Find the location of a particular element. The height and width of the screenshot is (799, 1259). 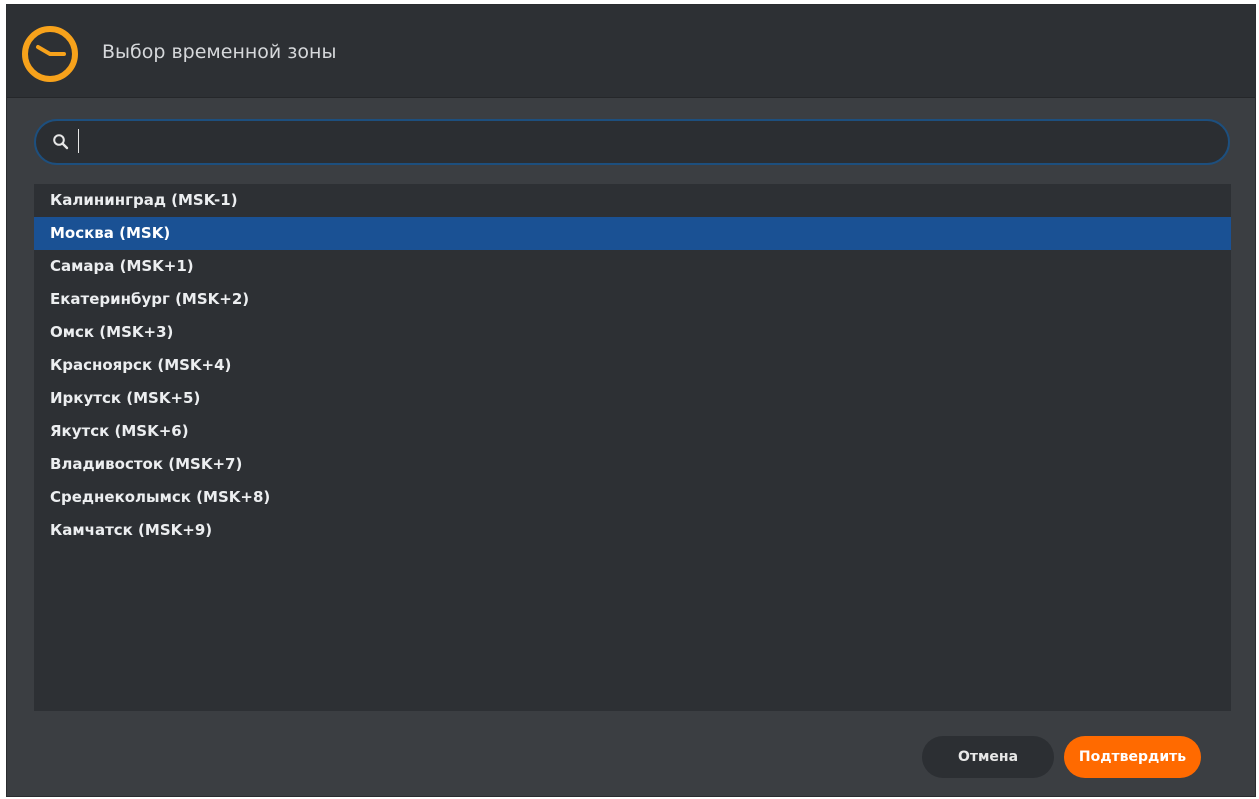

timezone-item: Калининград (MSK-1) is located at coordinates (632, 200).